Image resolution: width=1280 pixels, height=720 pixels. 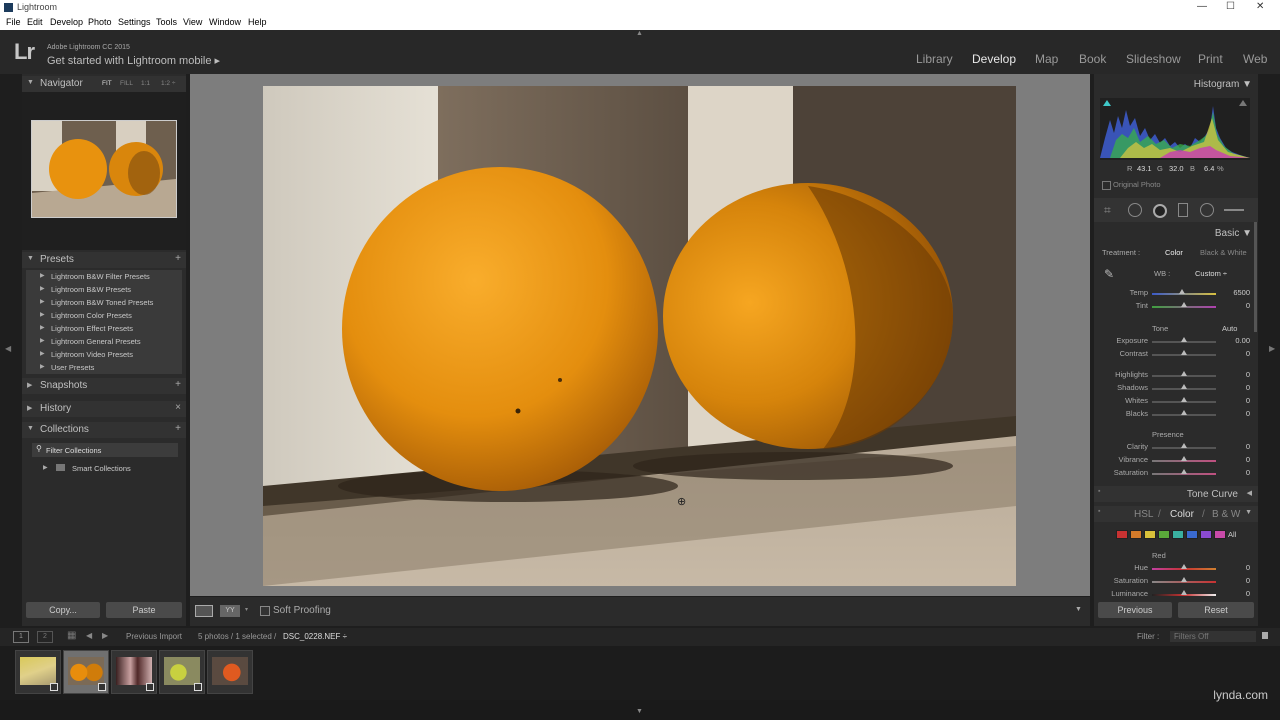 I want to click on shadows-slider-knob, so click(x=1184, y=386).